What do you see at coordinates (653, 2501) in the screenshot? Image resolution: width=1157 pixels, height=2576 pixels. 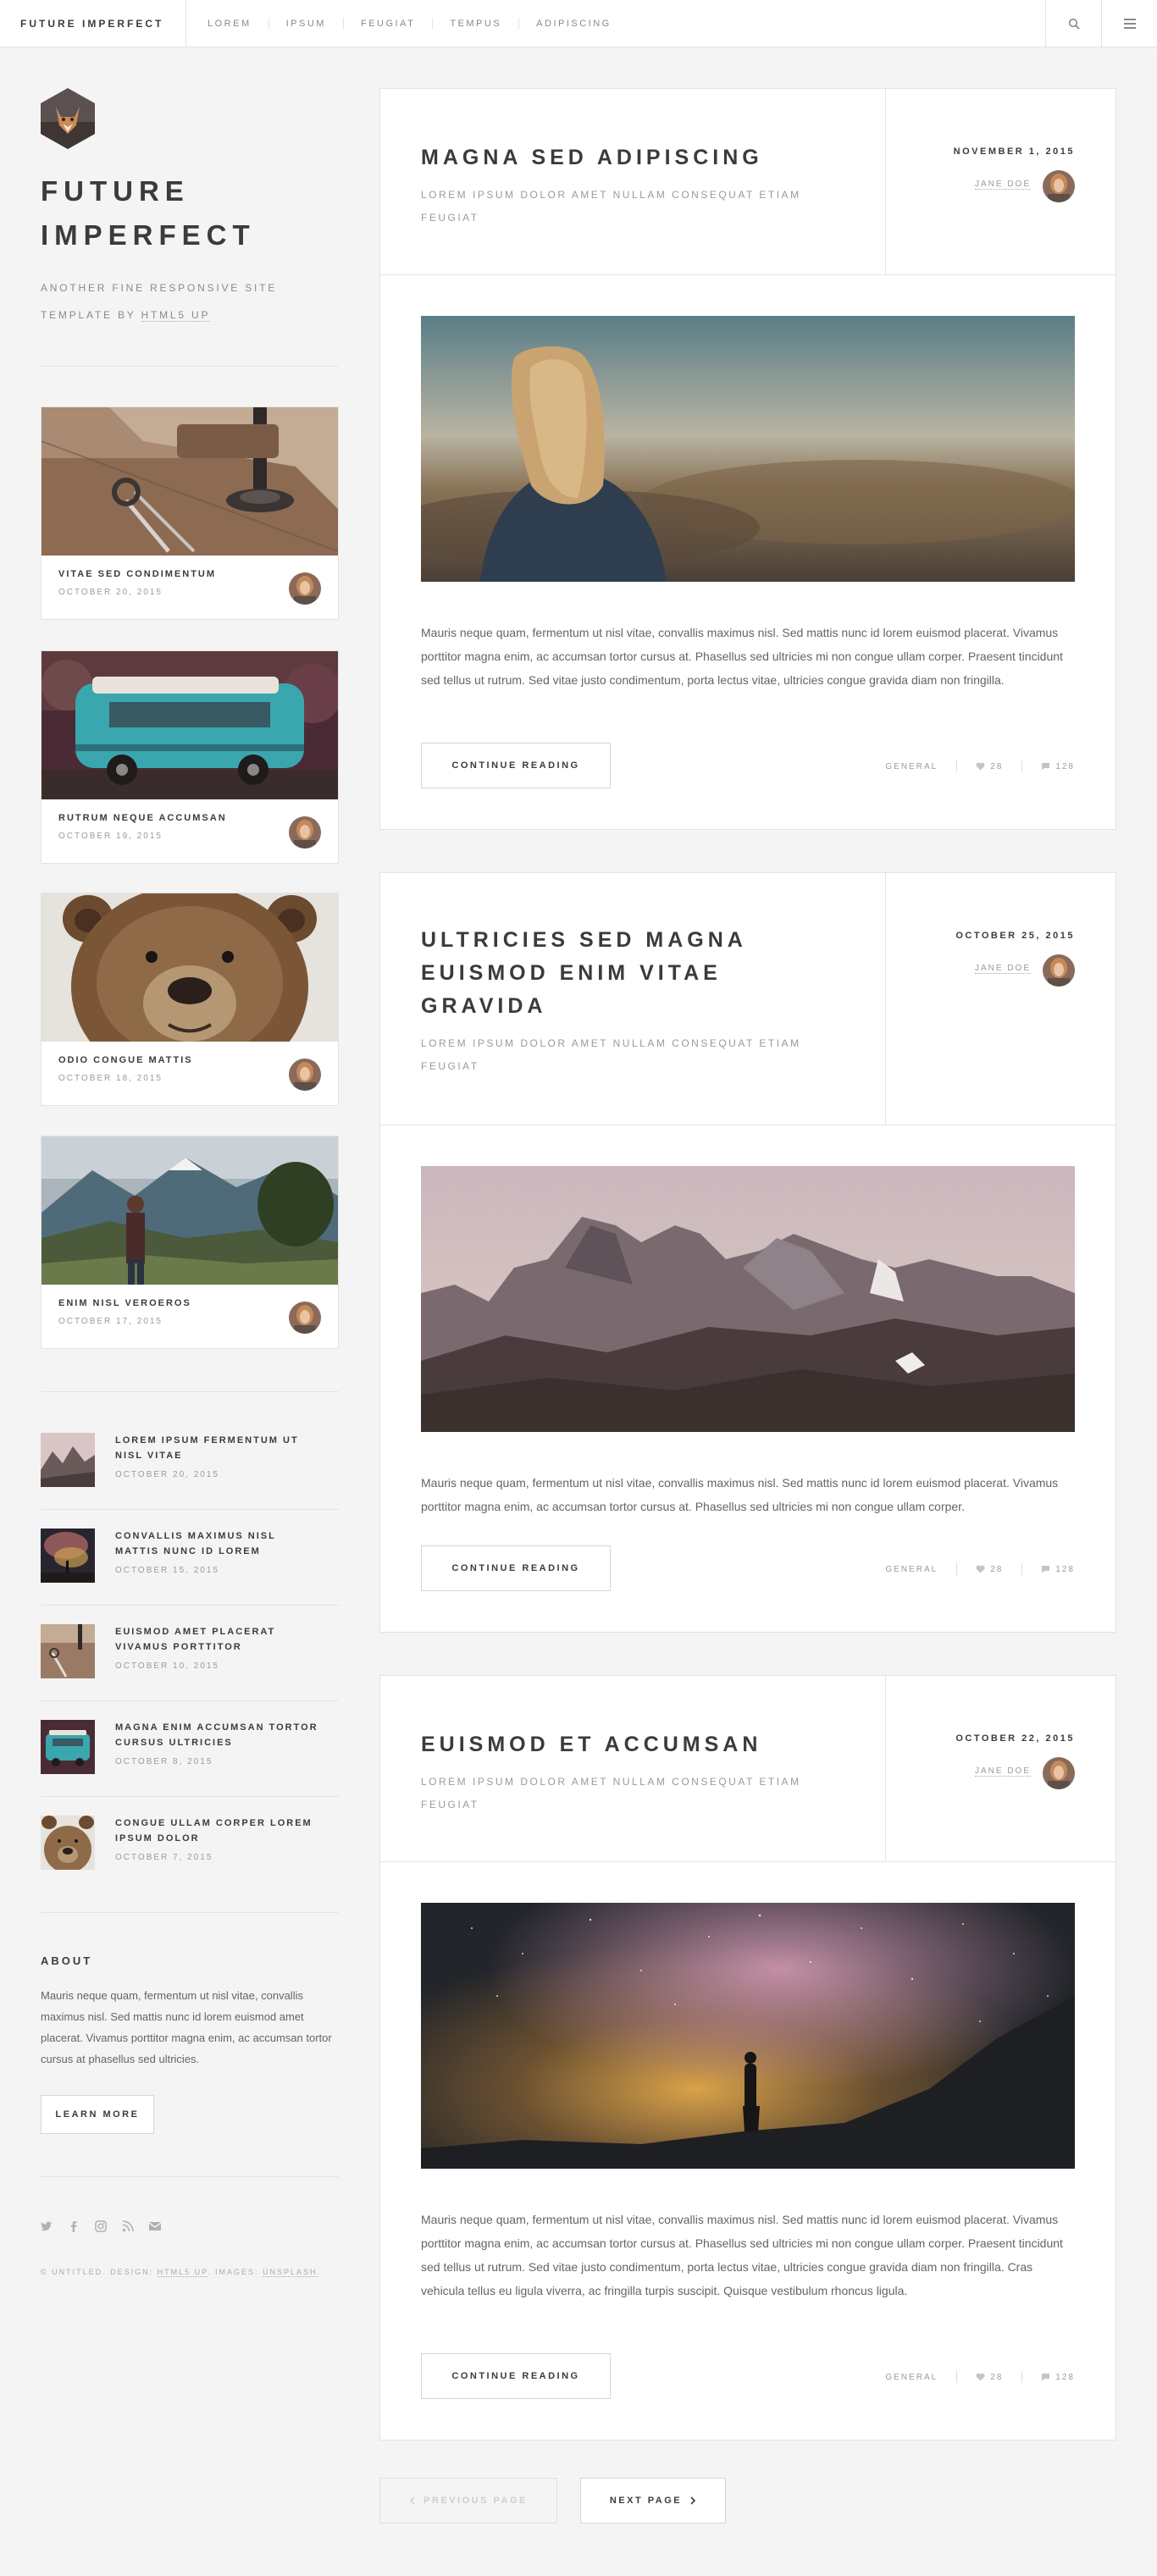 I see `next-page-button: NEXT PAGE` at bounding box center [653, 2501].